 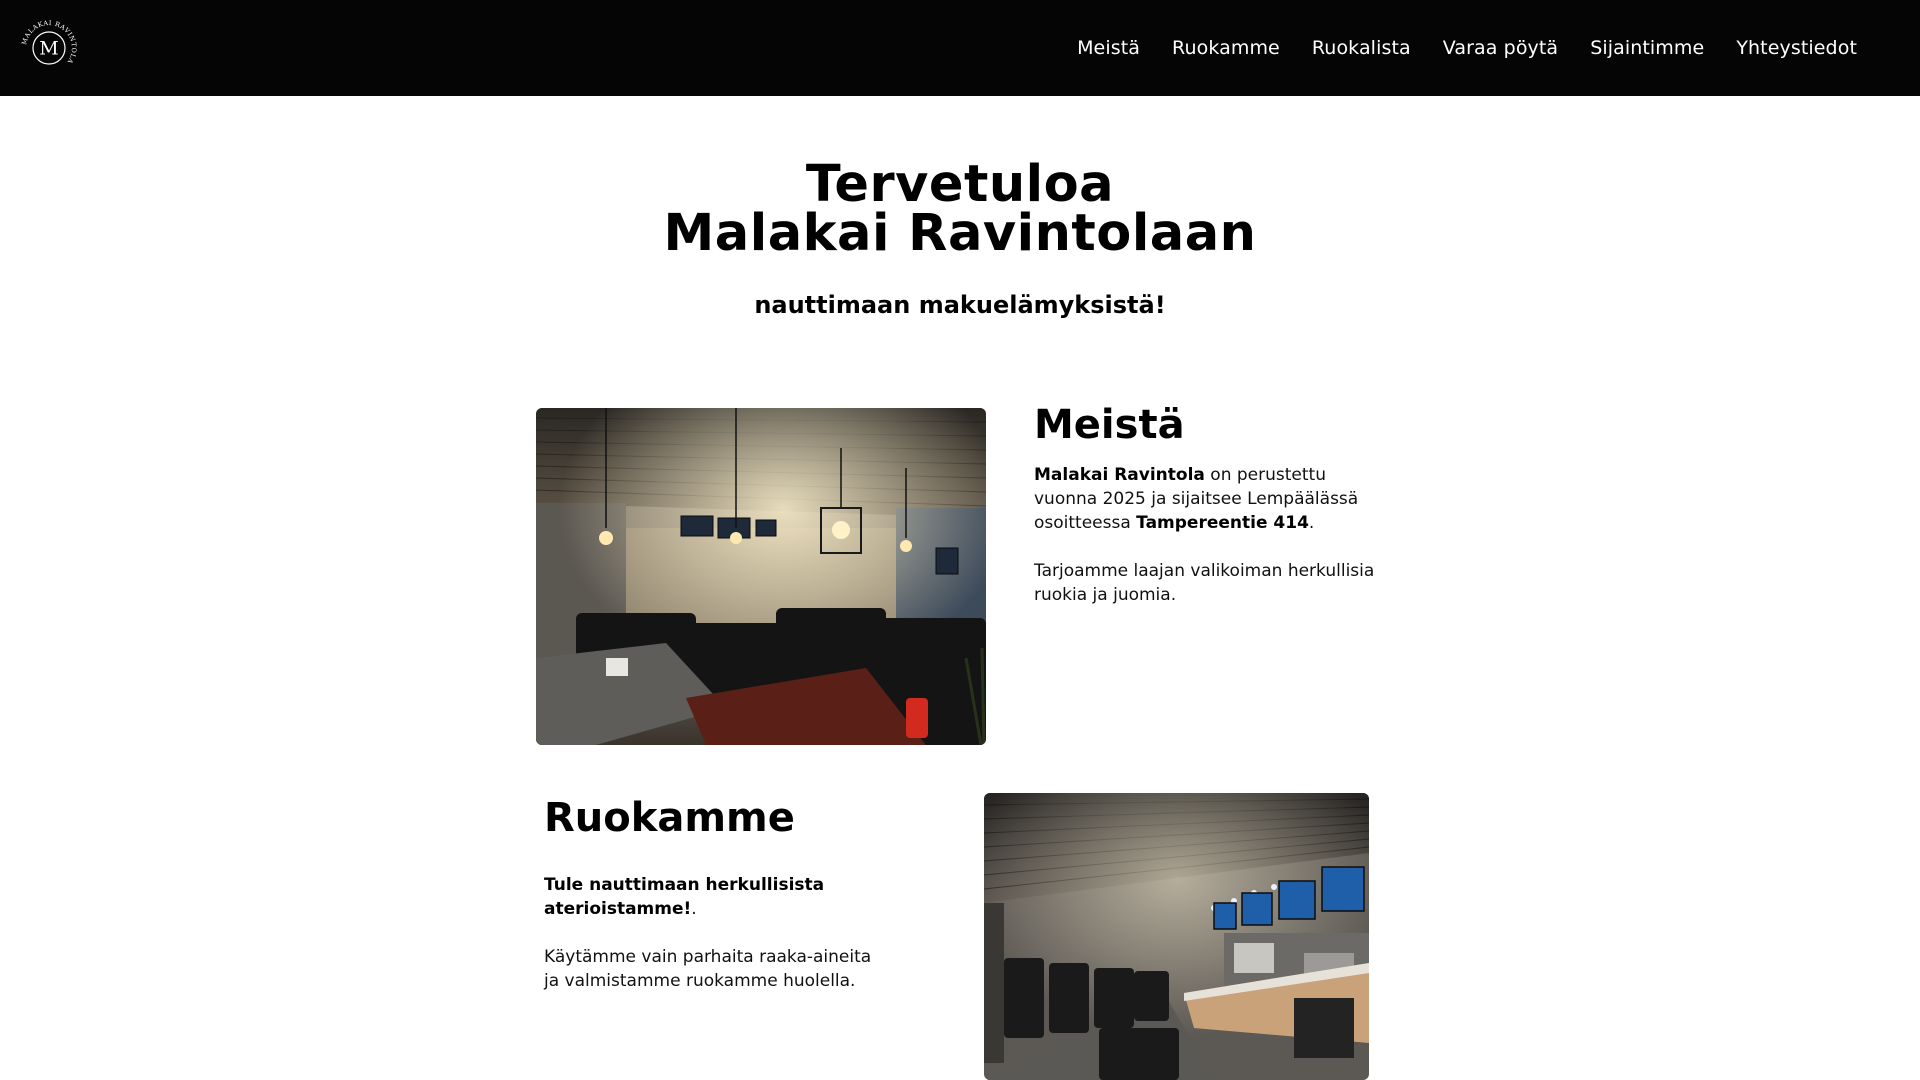 I want to click on nav-link-yhteystiedot: Yhteystiedot, so click(x=1796, y=48).